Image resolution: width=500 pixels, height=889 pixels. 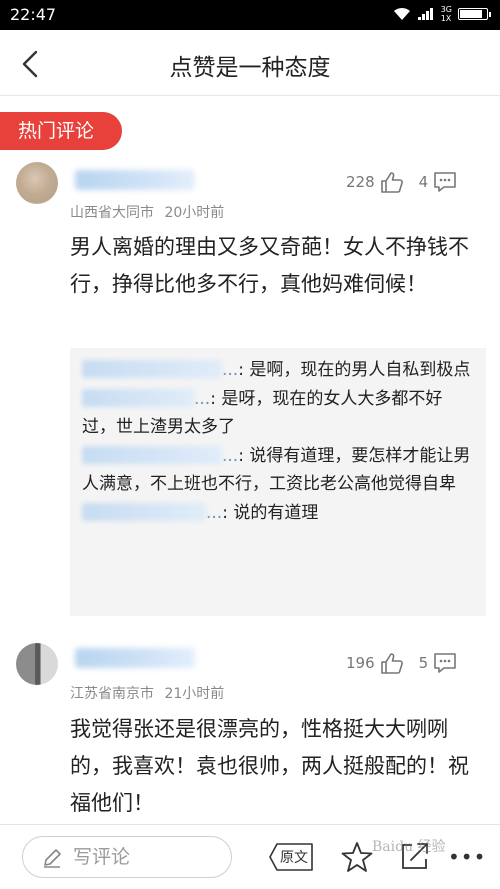 I want to click on network-type: 3G 1X, so click(x=446, y=14).